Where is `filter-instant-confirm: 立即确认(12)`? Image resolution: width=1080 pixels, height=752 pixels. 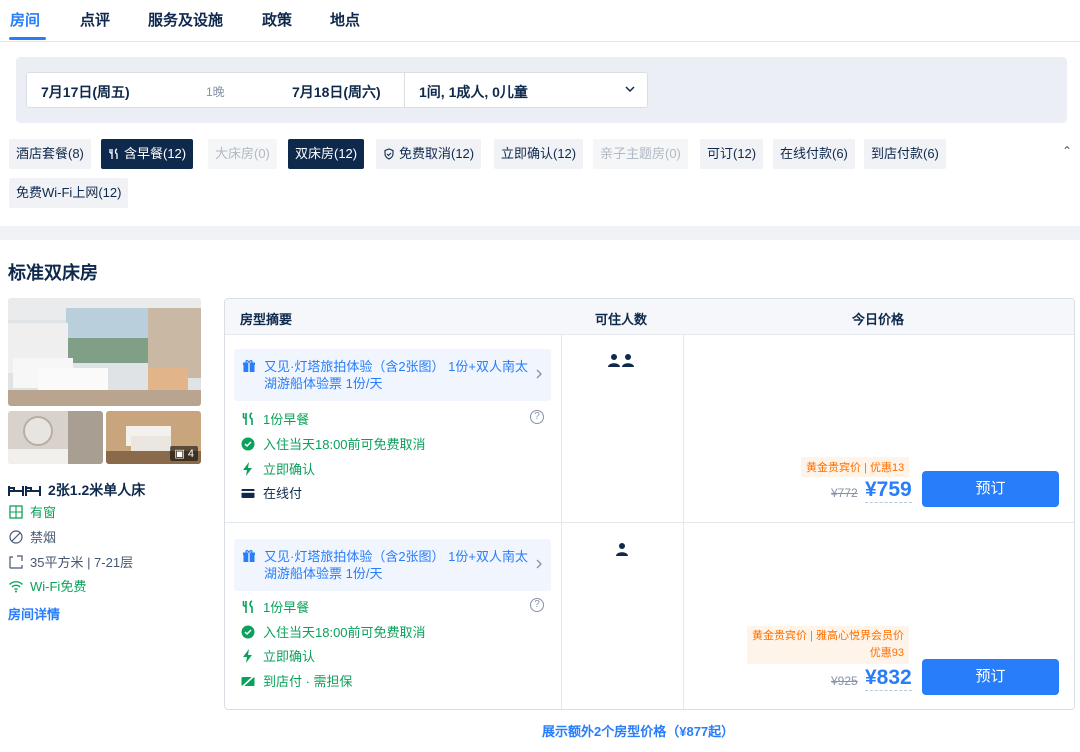 filter-instant-confirm: 立即确认(12) is located at coordinates (539, 154).